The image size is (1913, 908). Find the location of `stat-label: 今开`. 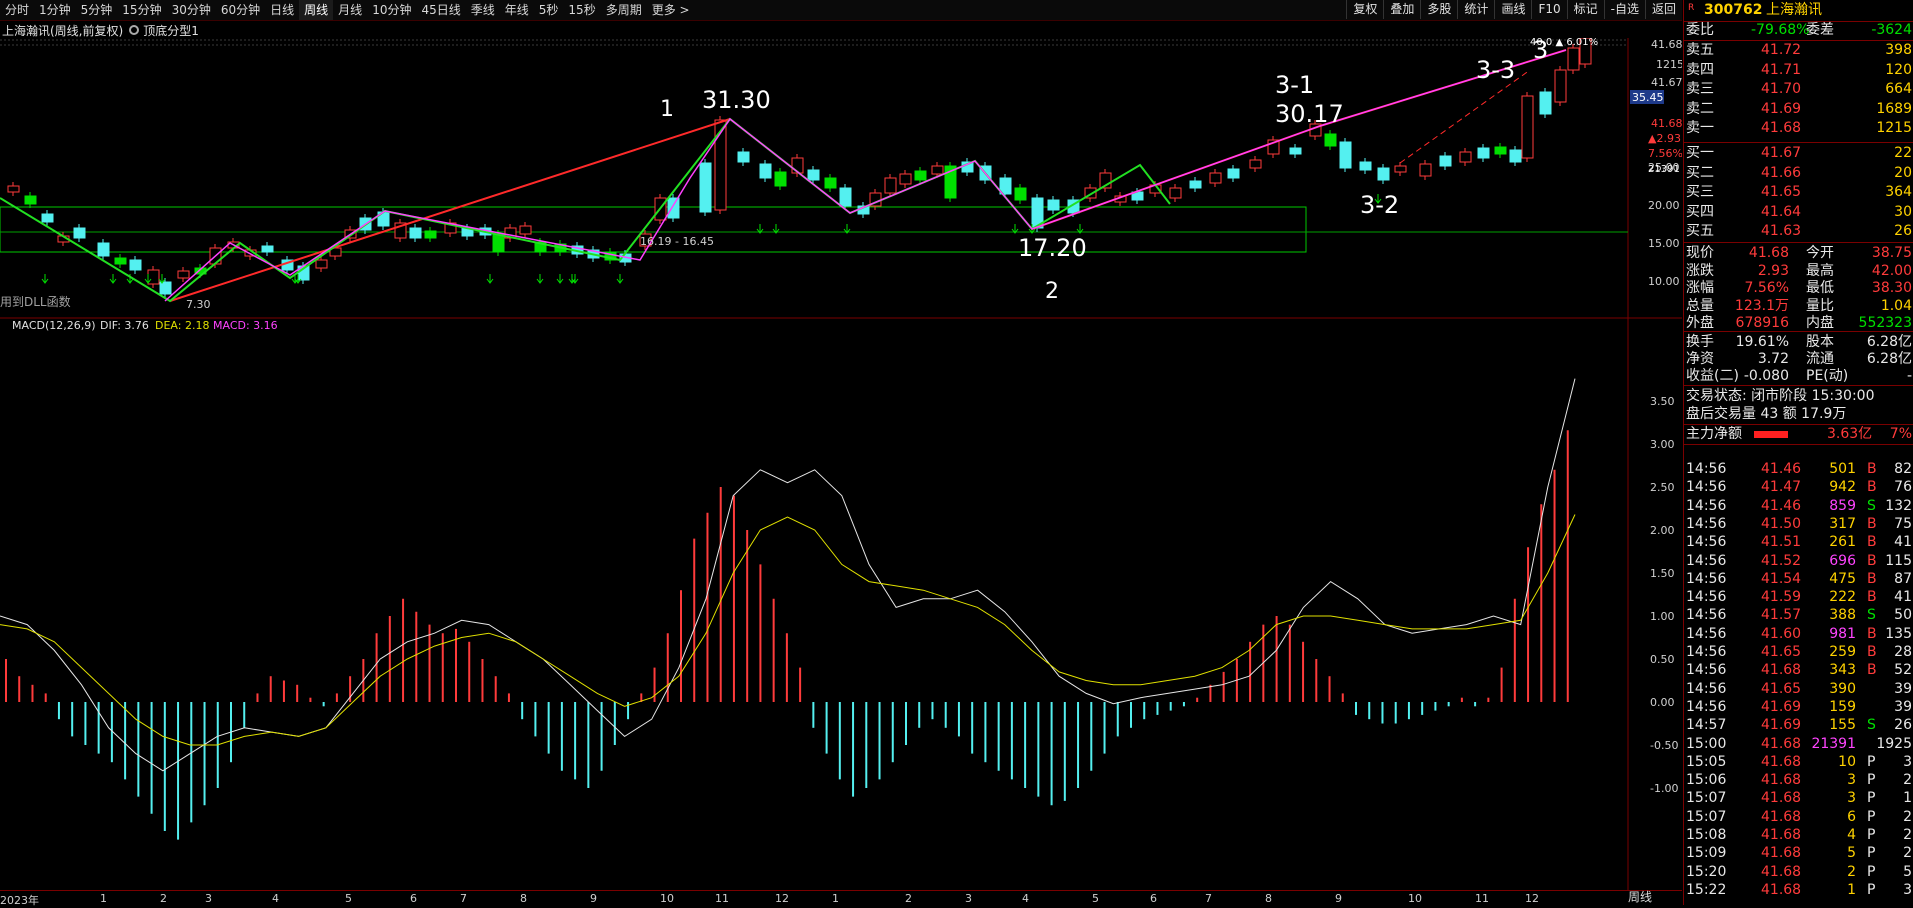

stat-label: 今开 is located at coordinates (1820, 253).